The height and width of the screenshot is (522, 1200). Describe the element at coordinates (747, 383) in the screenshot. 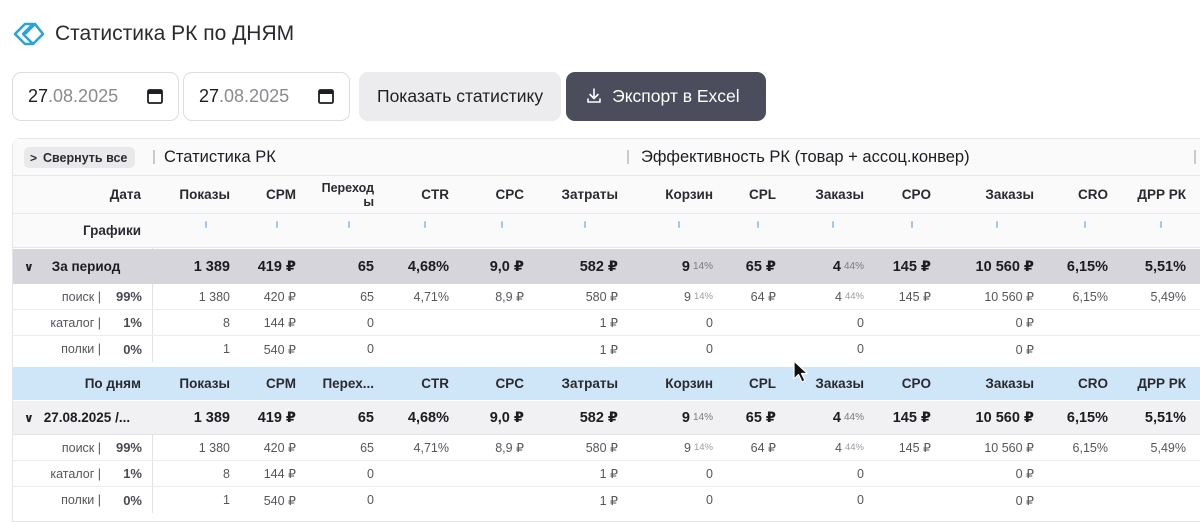

I see `day-column-header-col-7: CPL` at that location.